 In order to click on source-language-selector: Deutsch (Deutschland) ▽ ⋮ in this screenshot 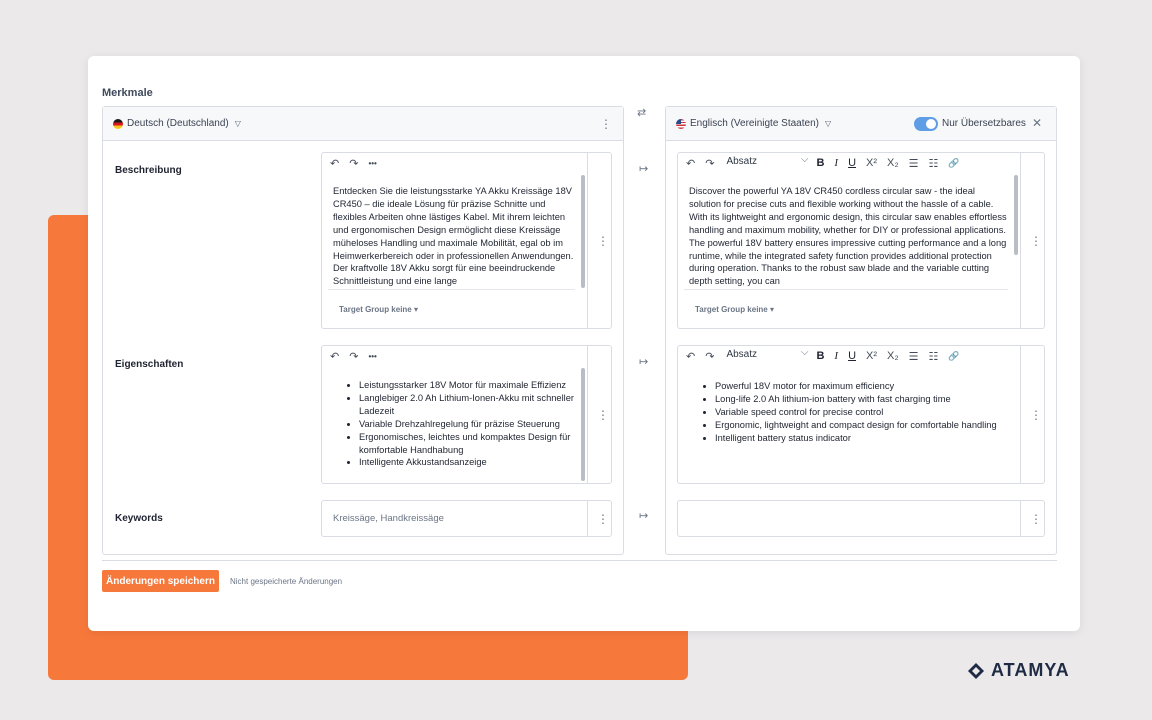, I will do `click(363, 124)`.